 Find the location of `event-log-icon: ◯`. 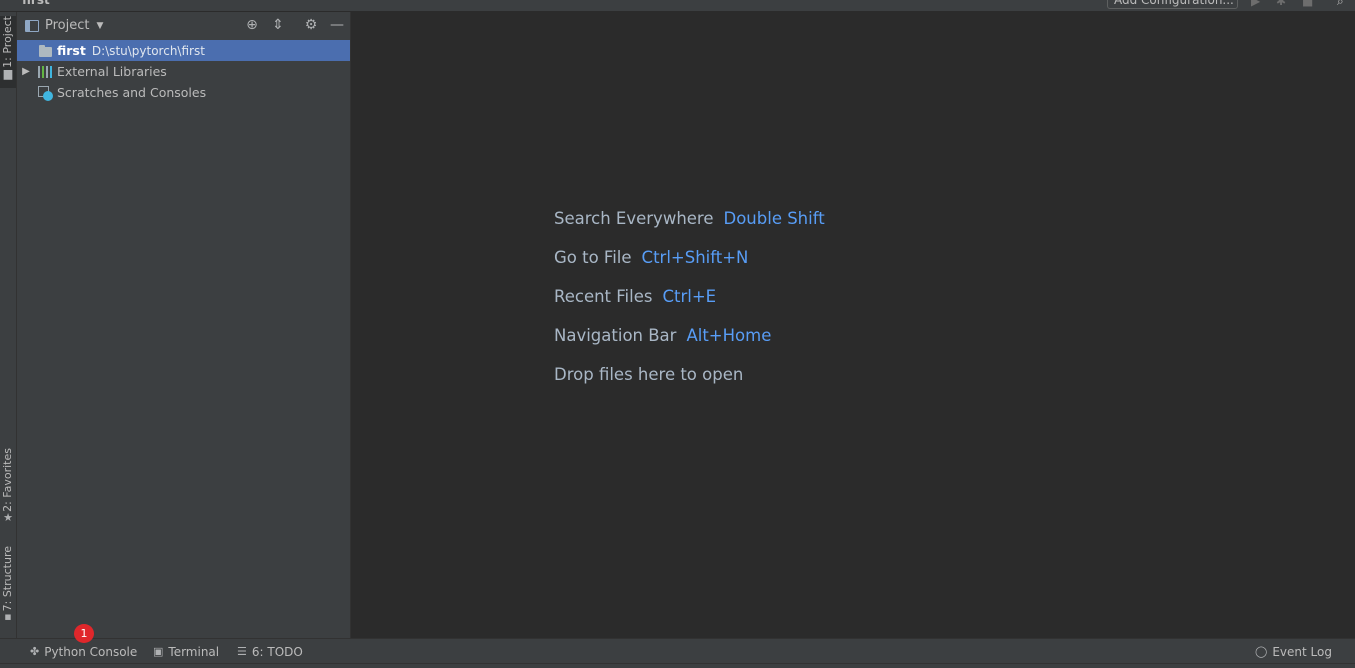

event-log-icon: ◯ is located at coordinates (1261, 651).